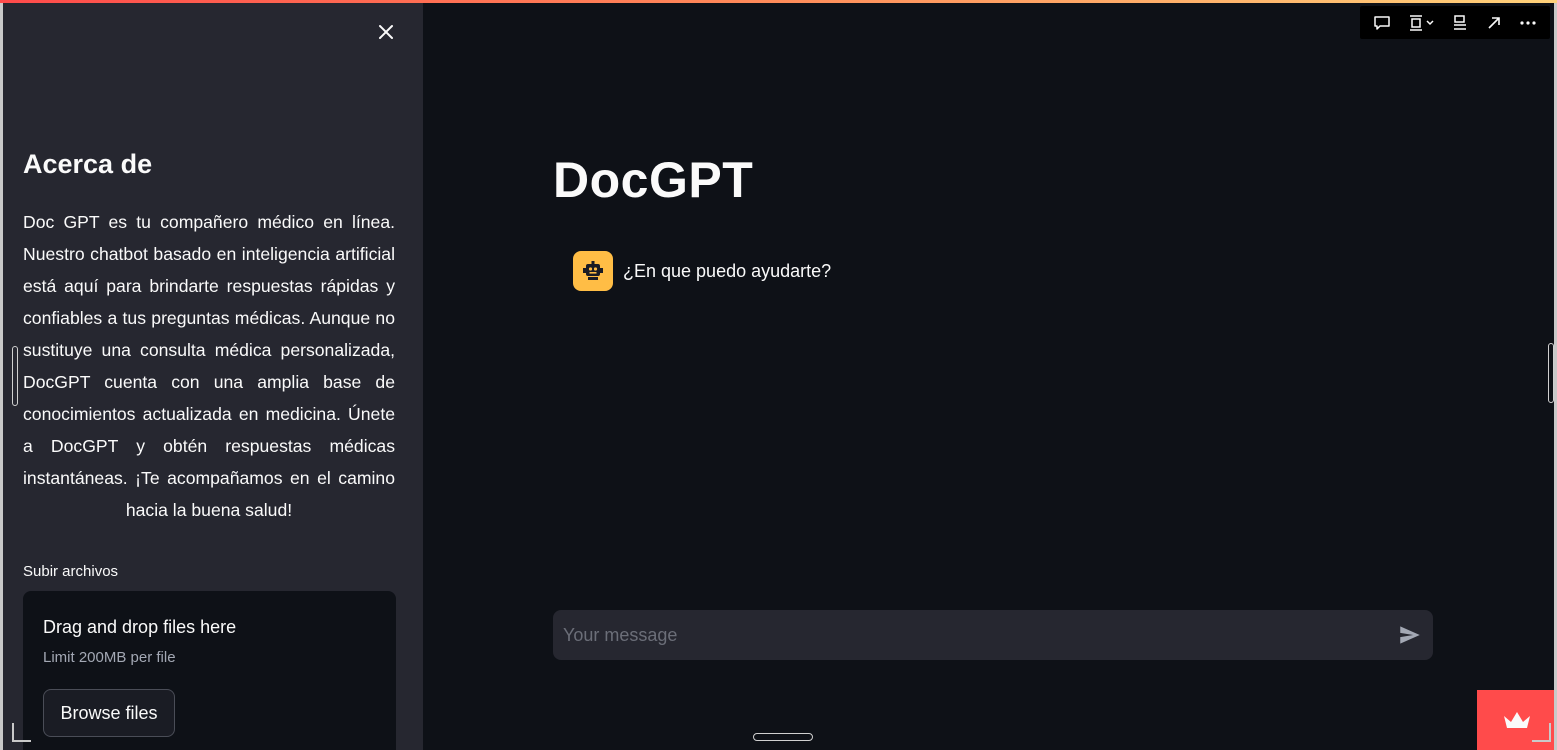  What do you see at coordinates (140, 627) in the screenshot?
I see `dropzone-title: Drag and drop files here` at bounding box center [140, 627].